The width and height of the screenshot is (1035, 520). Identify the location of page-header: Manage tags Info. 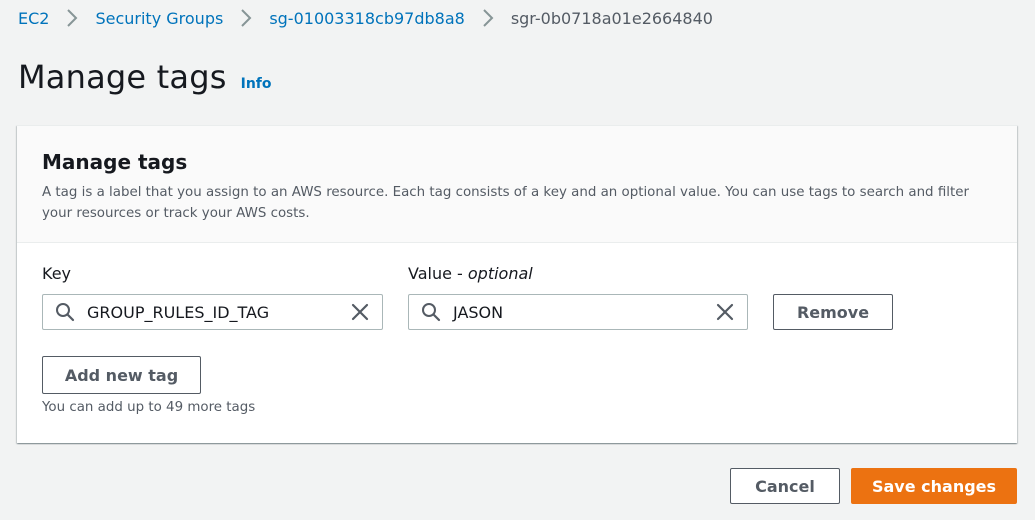
(145, 77).